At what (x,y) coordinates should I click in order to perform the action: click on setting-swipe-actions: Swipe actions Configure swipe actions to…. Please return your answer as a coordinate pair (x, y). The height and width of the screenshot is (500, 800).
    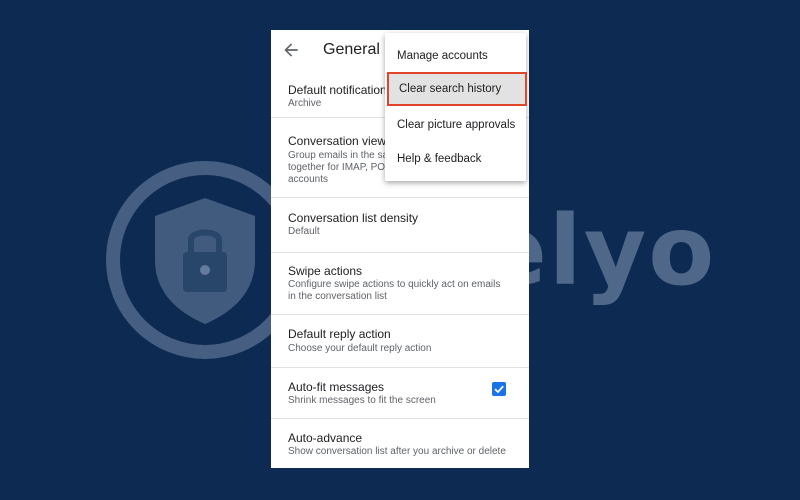
    Looking at the image, I should click on (400, 284).